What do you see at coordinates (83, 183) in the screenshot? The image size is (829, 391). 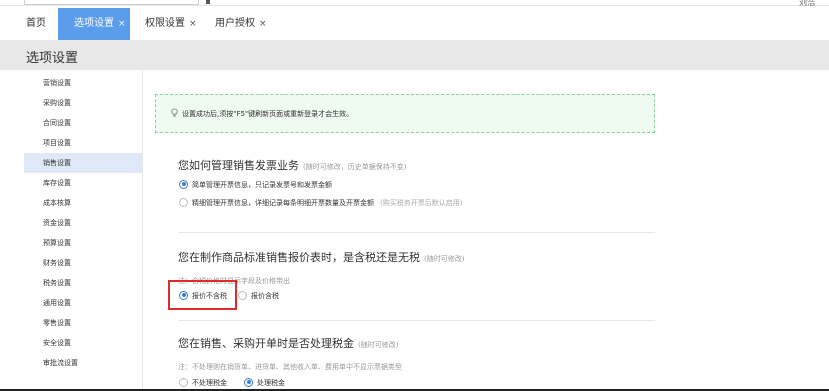 I see `sidebar-item-inventory: 库存设置` at bounding box center [83, 183].